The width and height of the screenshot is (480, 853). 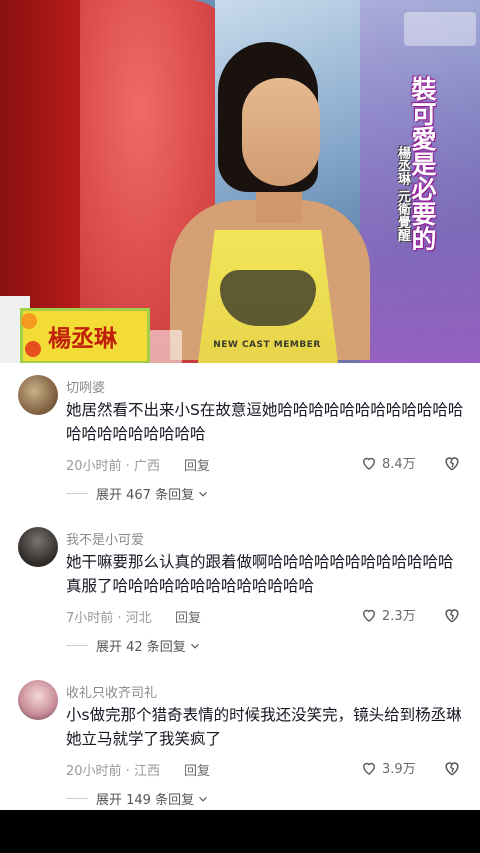 I want to click on like-count: 8.4万, so click(x=399, y=464).